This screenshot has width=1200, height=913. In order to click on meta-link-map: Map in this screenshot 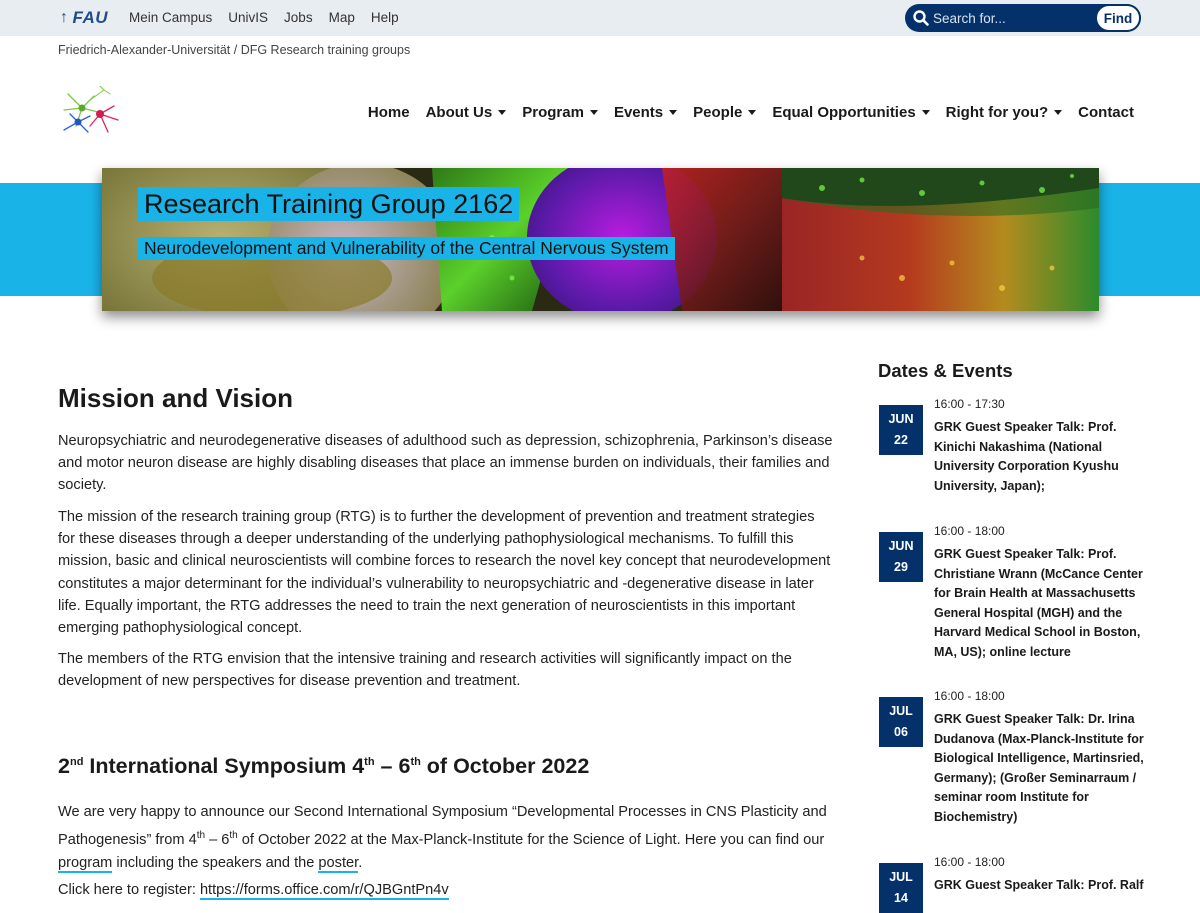, I will do `click(342, 17)`.